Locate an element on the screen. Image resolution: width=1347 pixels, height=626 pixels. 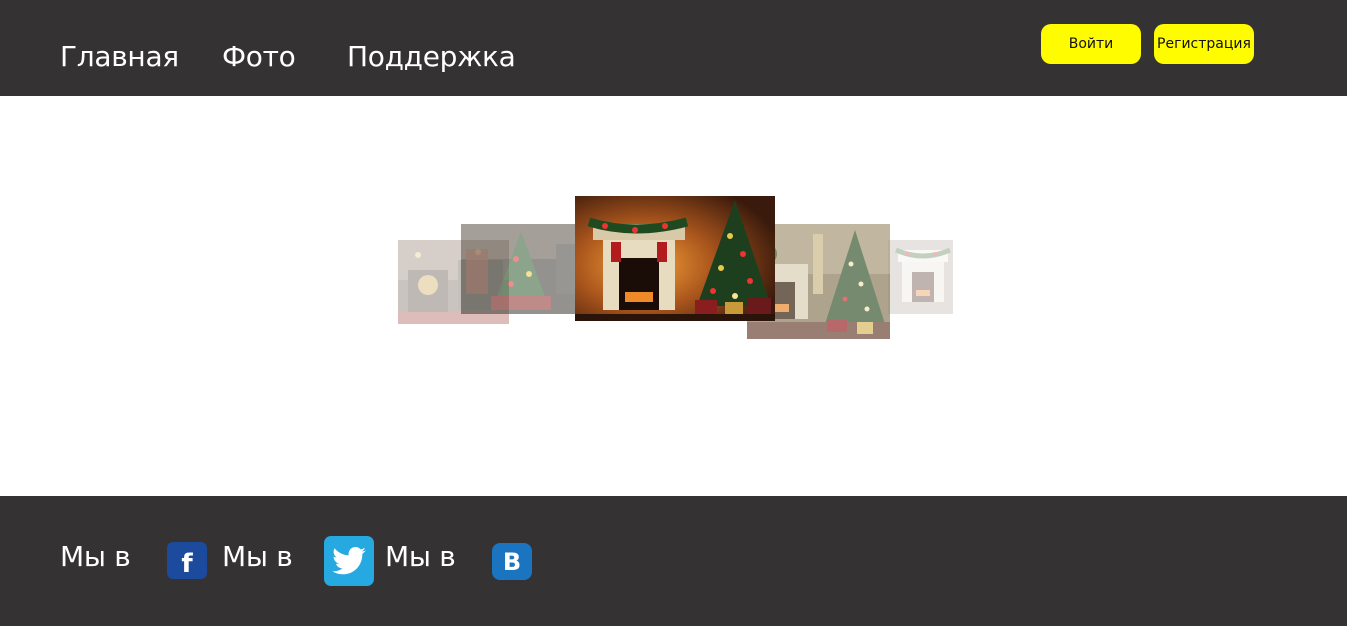
facebook-link: f is located at coordinates (187, 560).